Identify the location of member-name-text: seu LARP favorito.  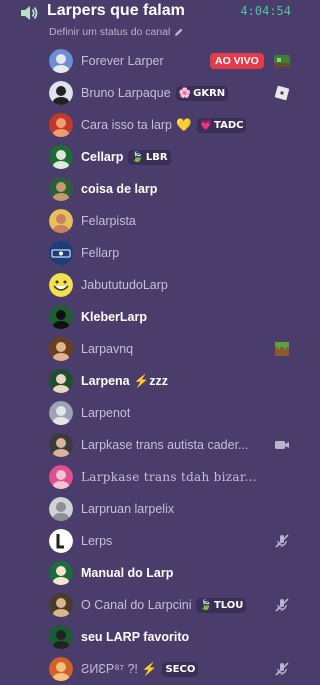
(135, 637).